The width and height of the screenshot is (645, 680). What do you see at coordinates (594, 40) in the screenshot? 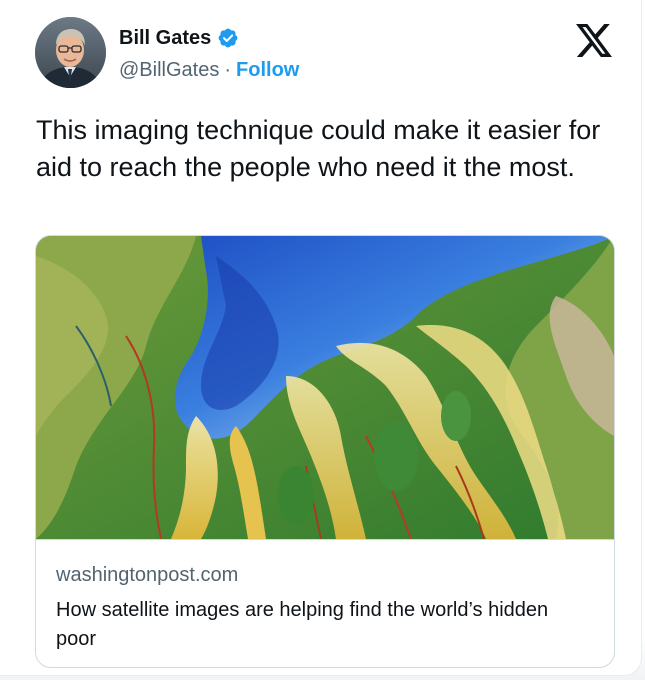
I see `x-logo-icon` at bounding box center [594, 40].